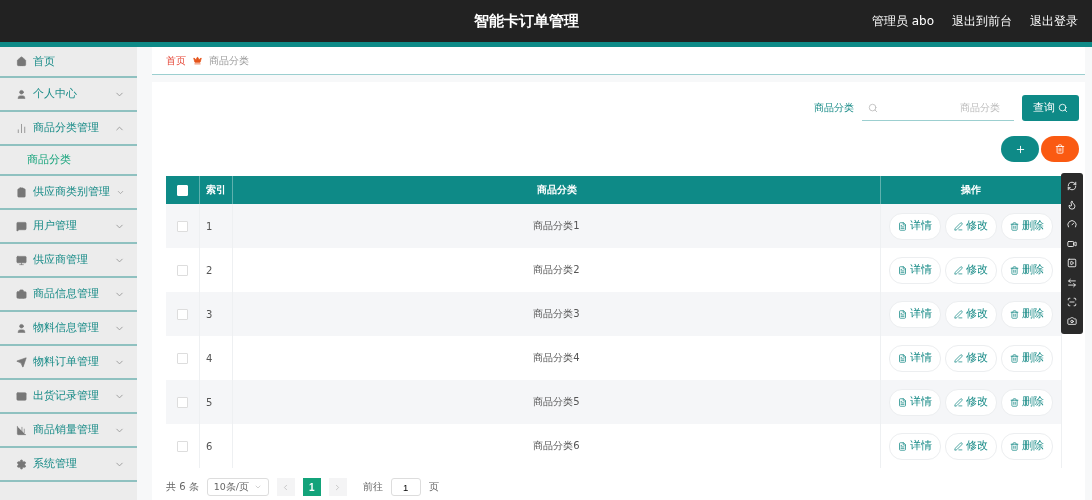  I want to click on delete-button, so click(1060, 149).